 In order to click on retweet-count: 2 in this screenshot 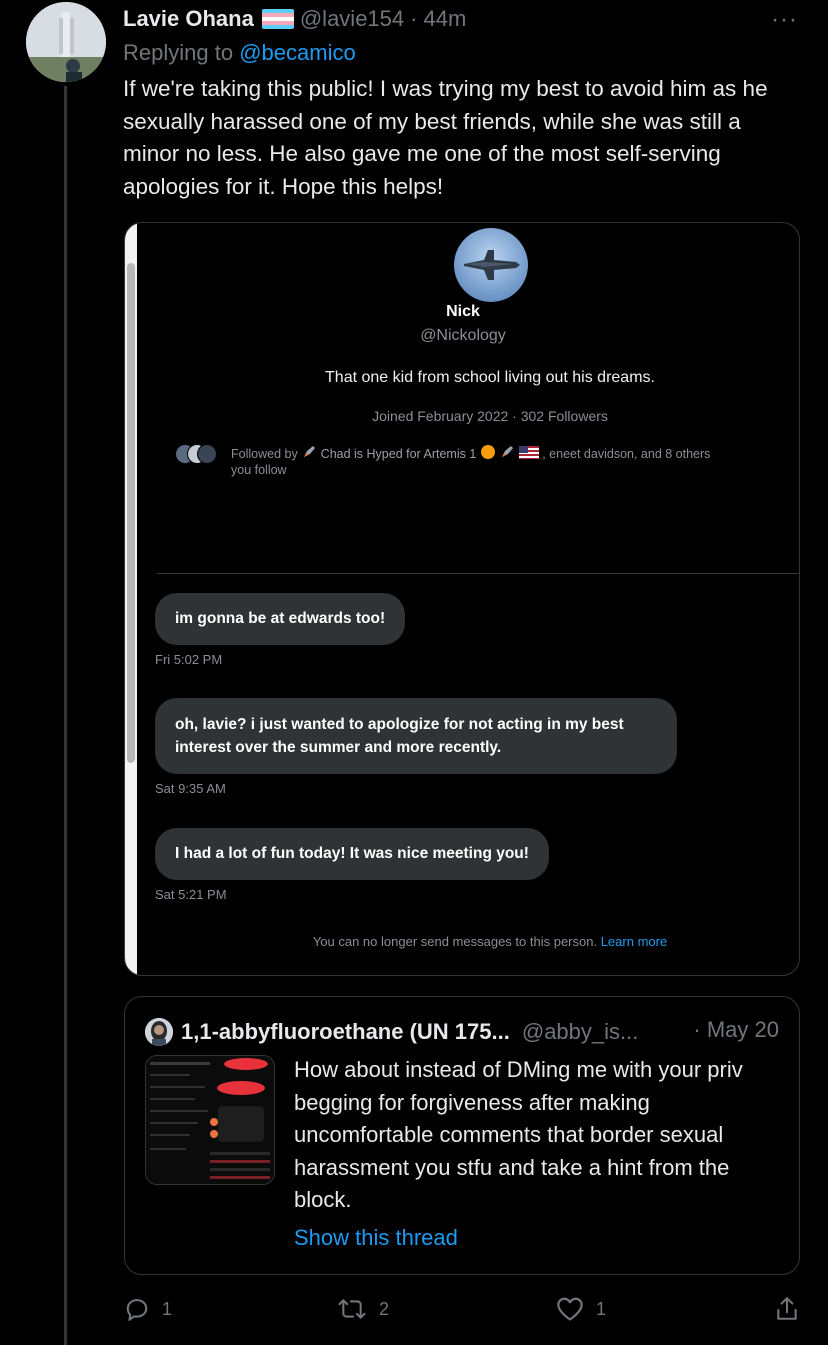, I will do `click(384, 1308)`.